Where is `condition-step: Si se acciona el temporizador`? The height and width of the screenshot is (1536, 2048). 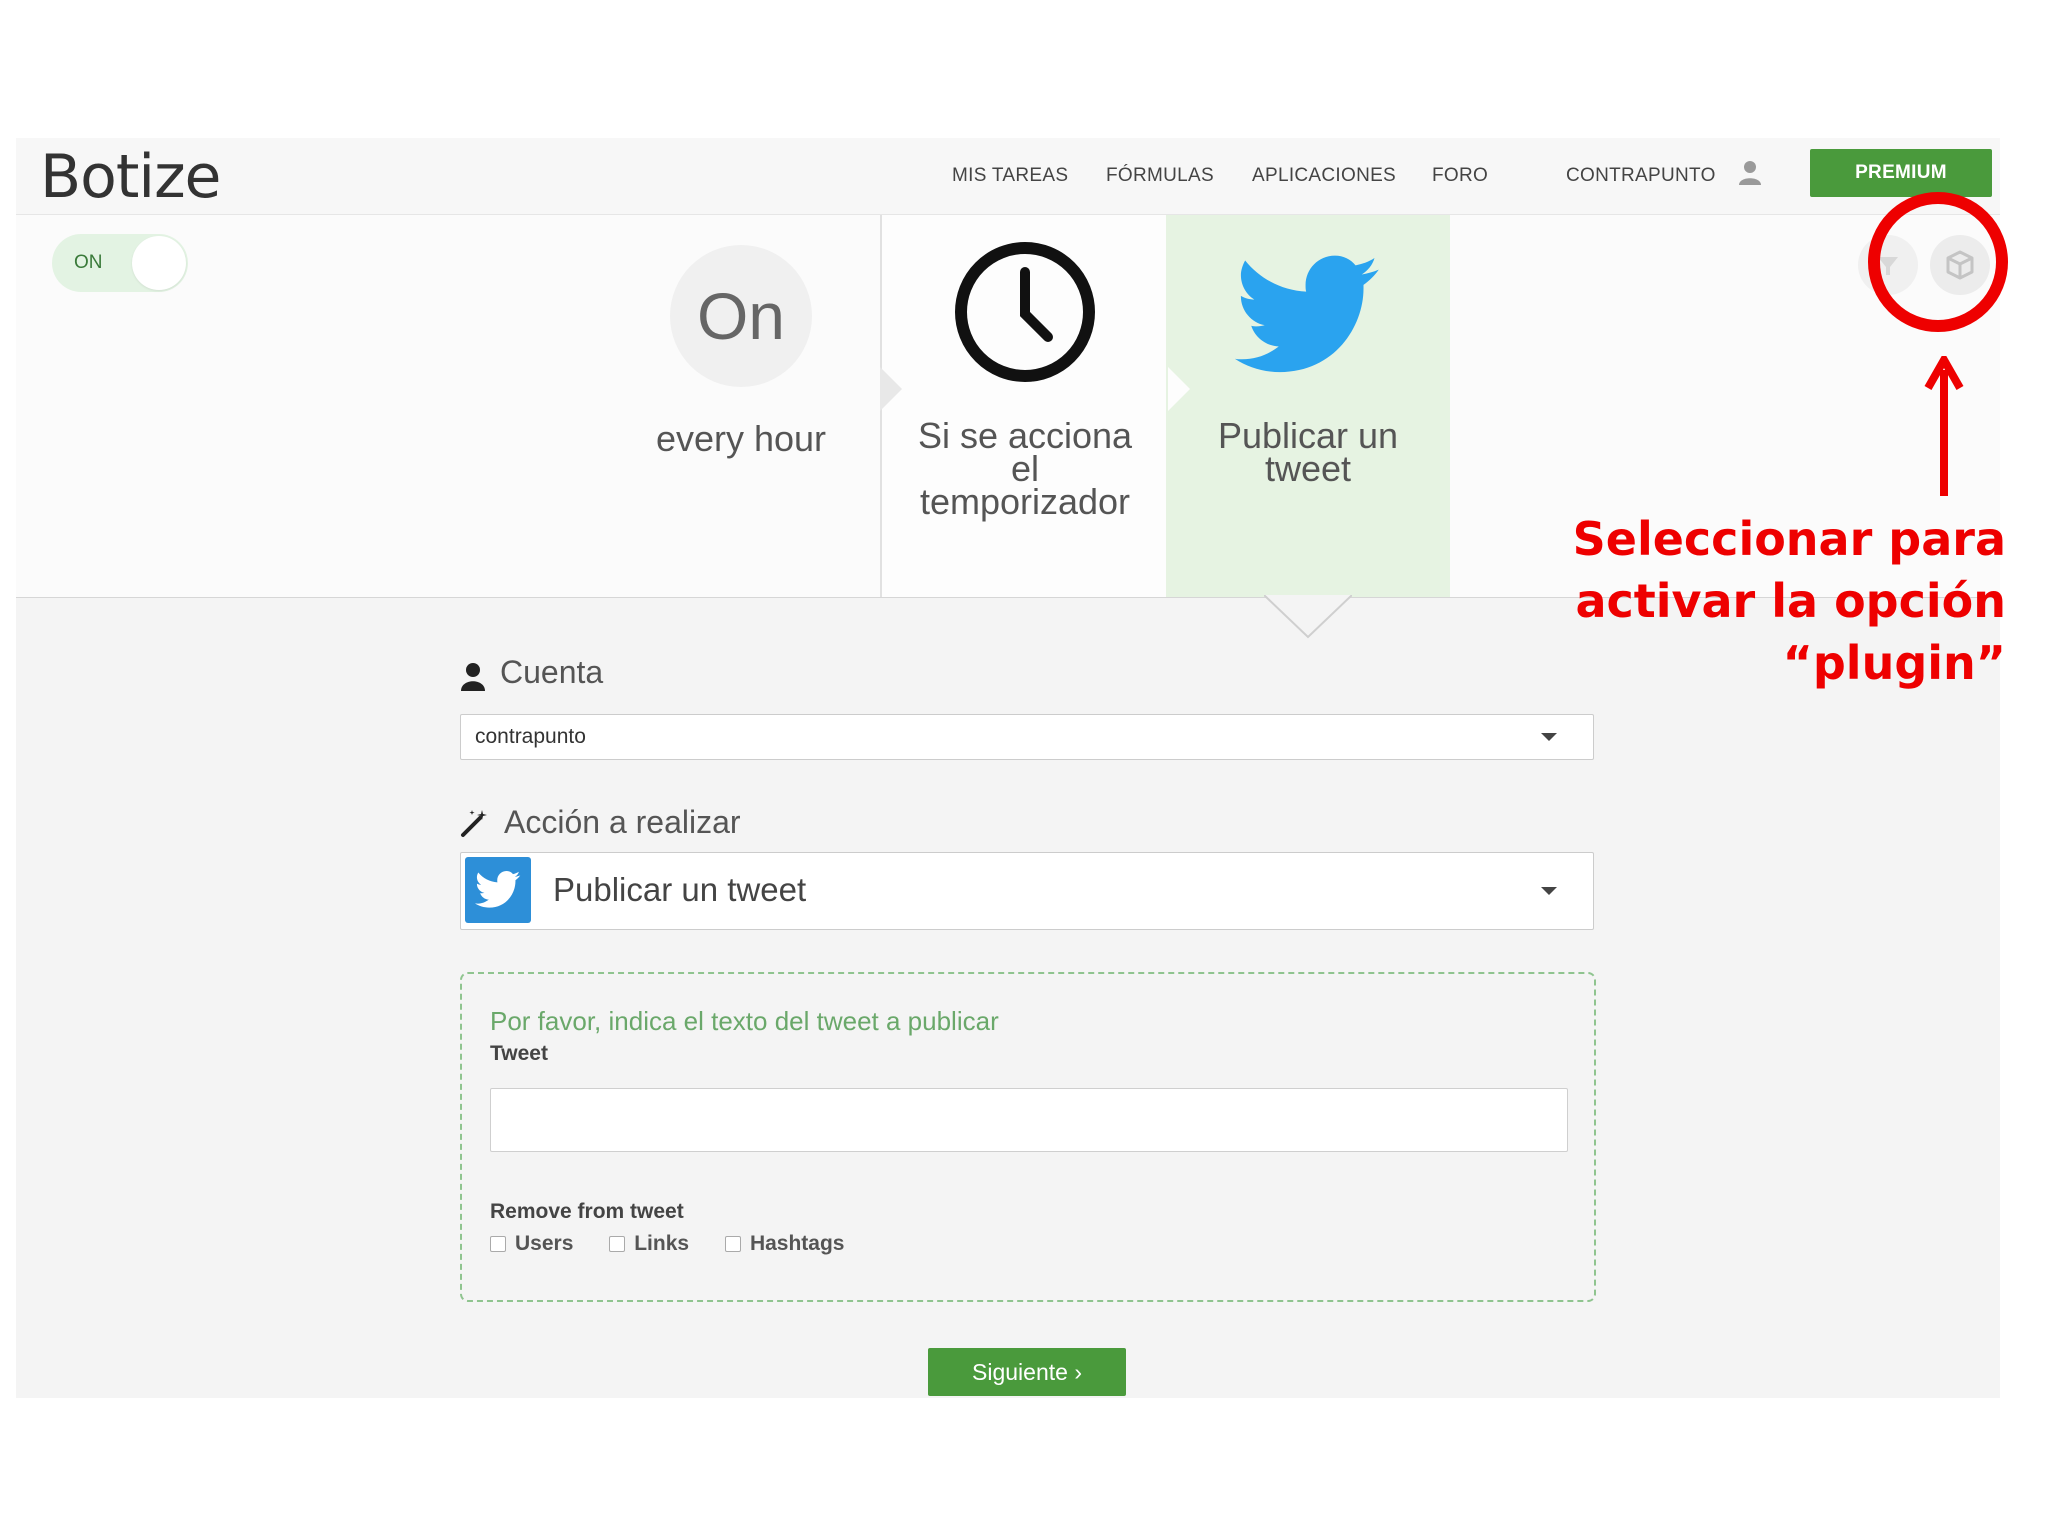 condition-step: Si se acciona el temporizador is located at coordinates (1035, 406).